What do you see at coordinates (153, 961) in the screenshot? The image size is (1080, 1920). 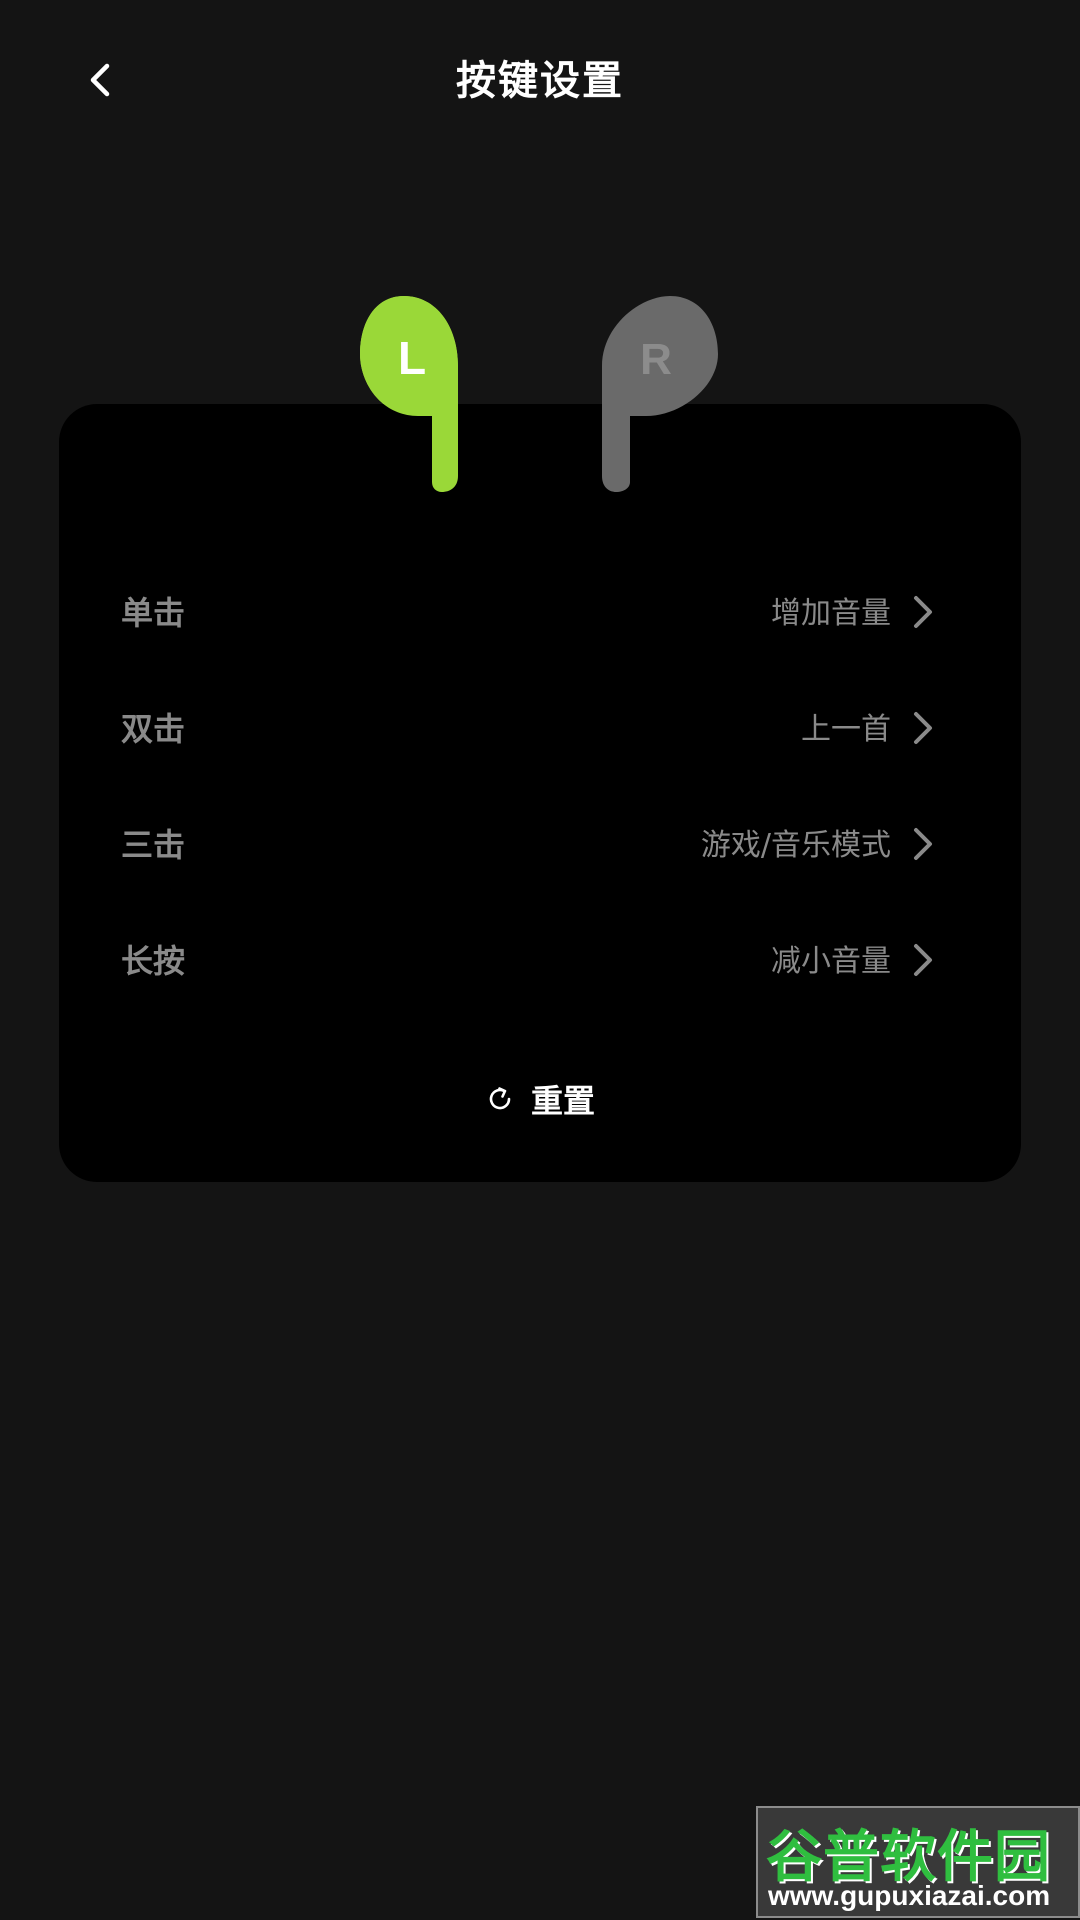 I see `row-label: 长按` at bounding box center [153, 961].